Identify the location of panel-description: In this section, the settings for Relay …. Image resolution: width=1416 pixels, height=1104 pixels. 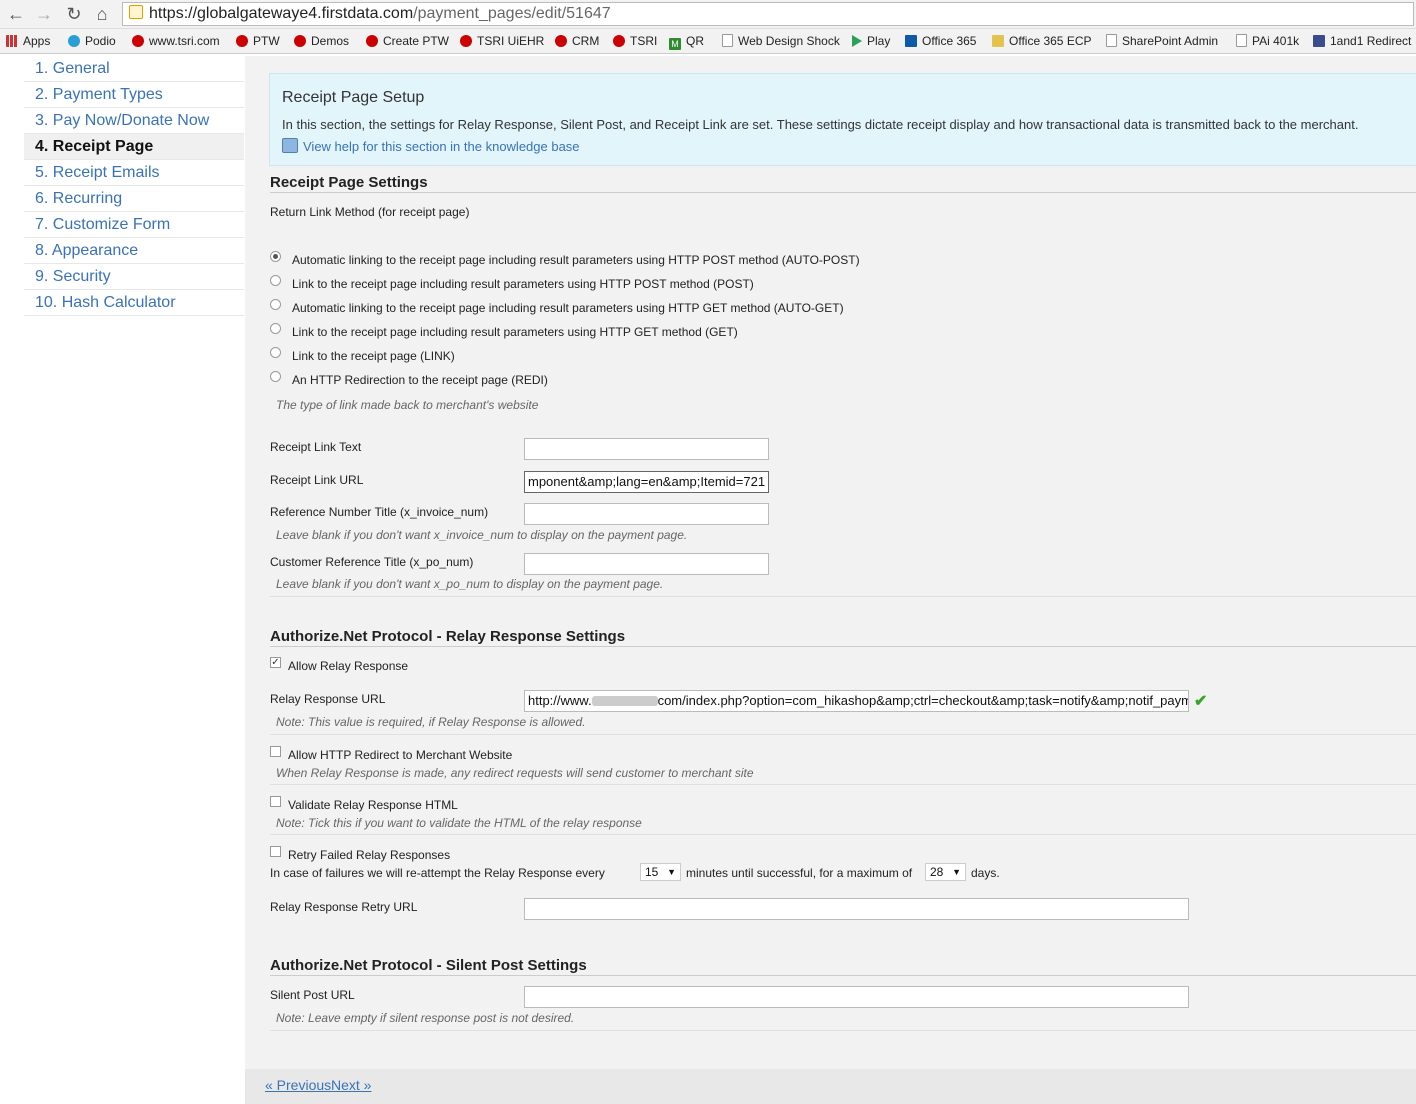
(820, 124).